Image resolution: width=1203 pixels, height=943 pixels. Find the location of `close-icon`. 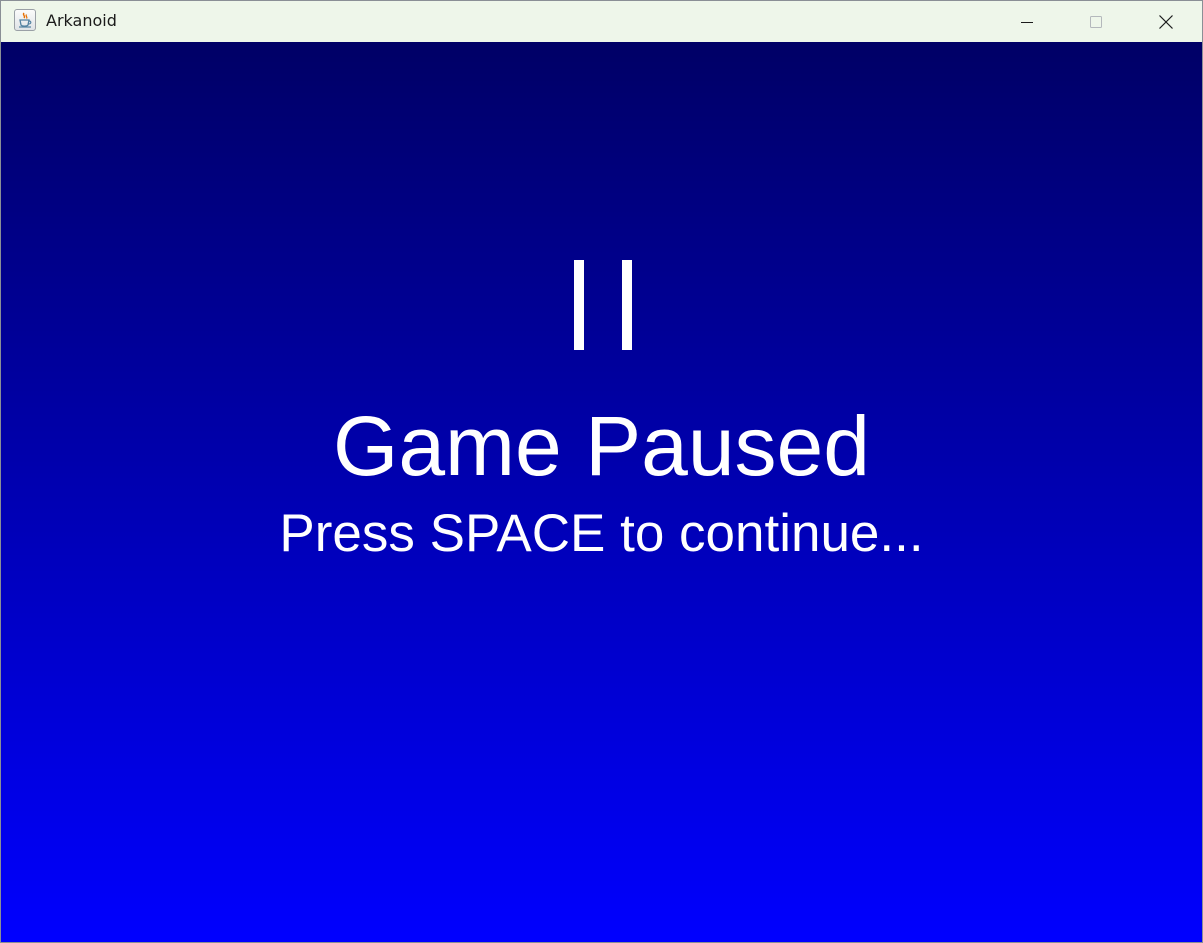

close-icon is located at coordinates (1166, 21).